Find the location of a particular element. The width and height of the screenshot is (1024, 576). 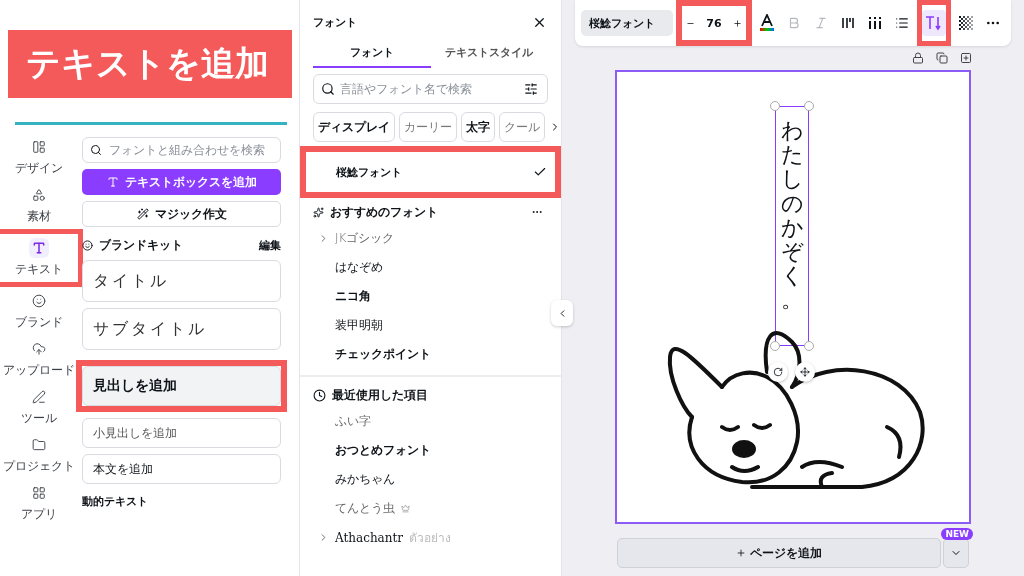

font-list-item: JKゴシック is located at coordinates (352, 238).